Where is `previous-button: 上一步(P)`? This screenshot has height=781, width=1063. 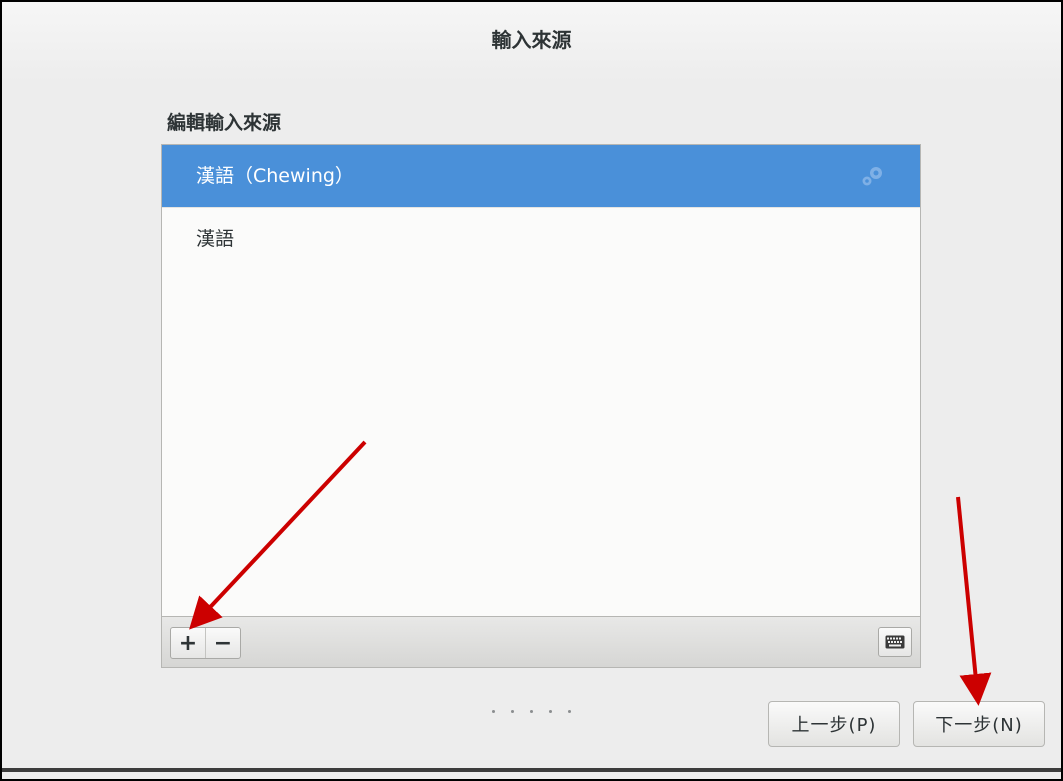 previous-button: 上一步(P) is located at coordinates (834, 724).